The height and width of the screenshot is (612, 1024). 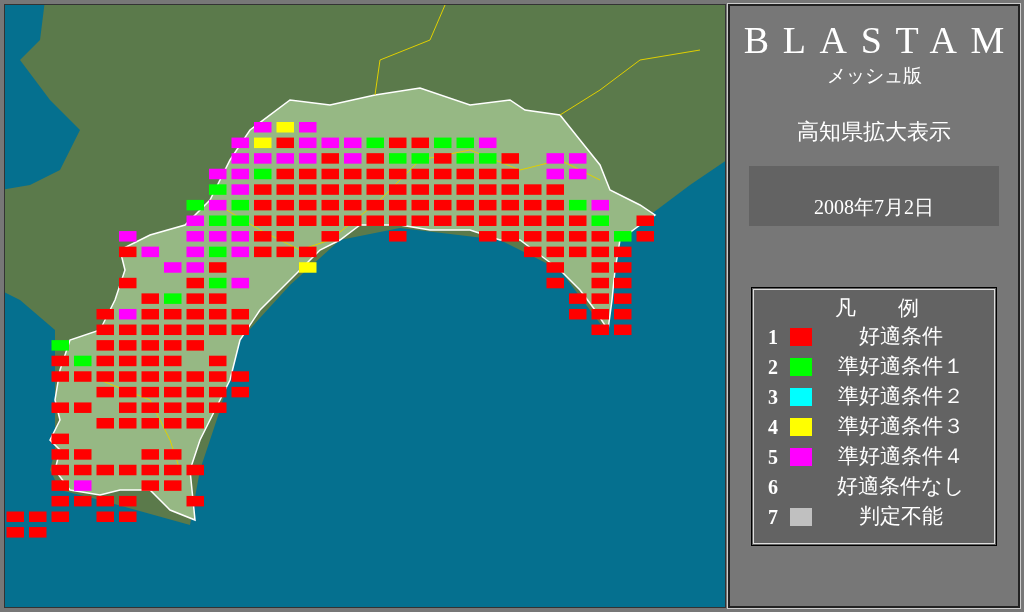 I want to click on legend-label: 準好適条件３, so click(x=901, y=427).